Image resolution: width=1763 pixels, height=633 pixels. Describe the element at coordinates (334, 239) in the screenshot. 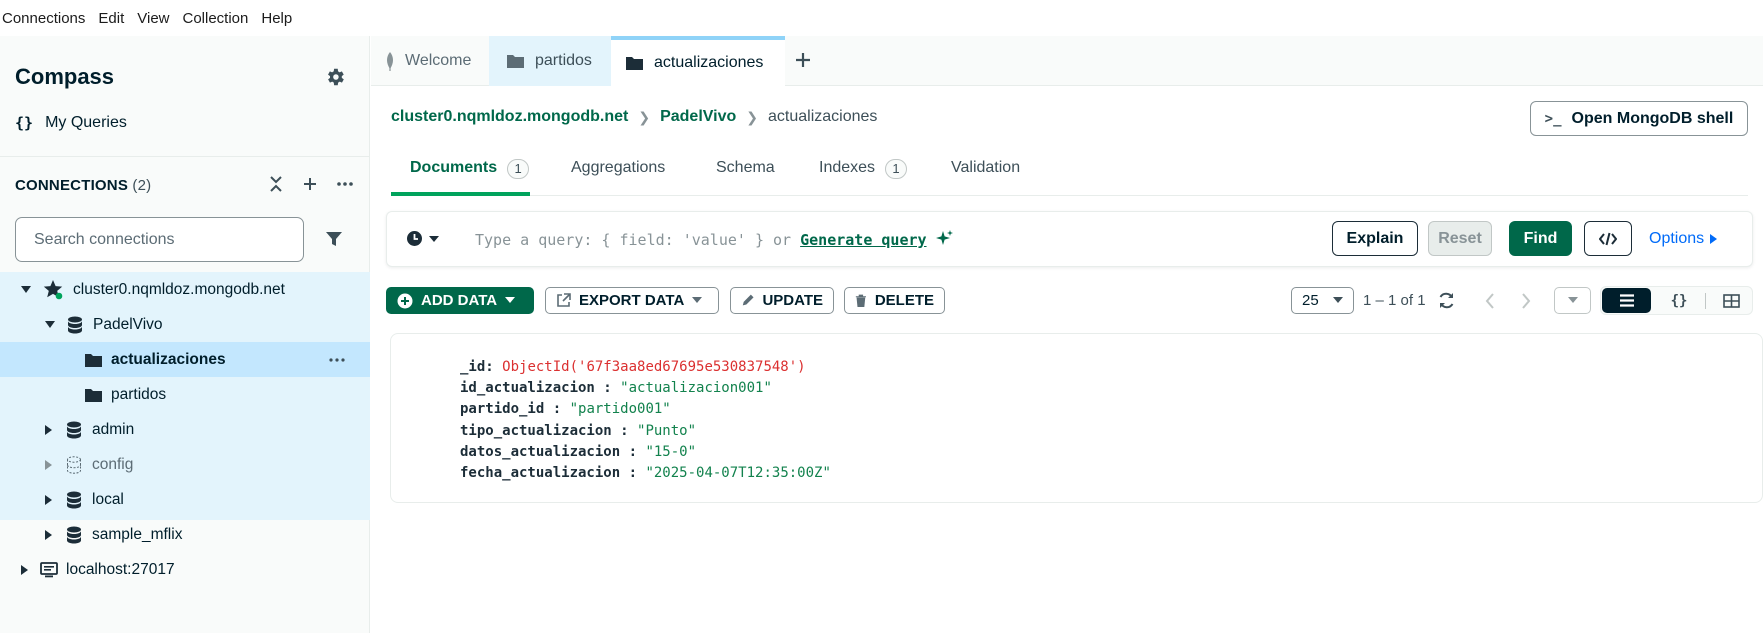

I see `filter-icon` at that location.